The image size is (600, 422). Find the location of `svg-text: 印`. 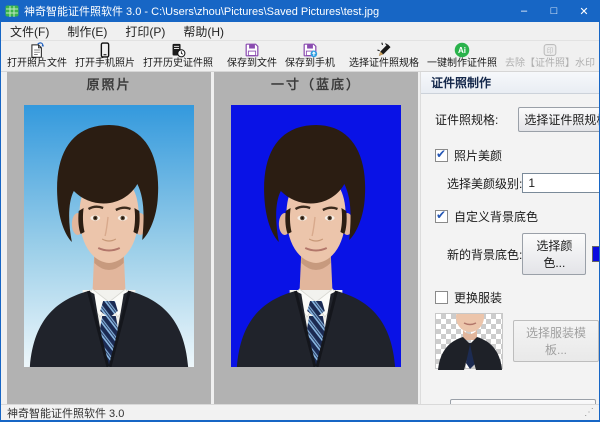

svg-text: 印 is located at coordinates (550, 51).